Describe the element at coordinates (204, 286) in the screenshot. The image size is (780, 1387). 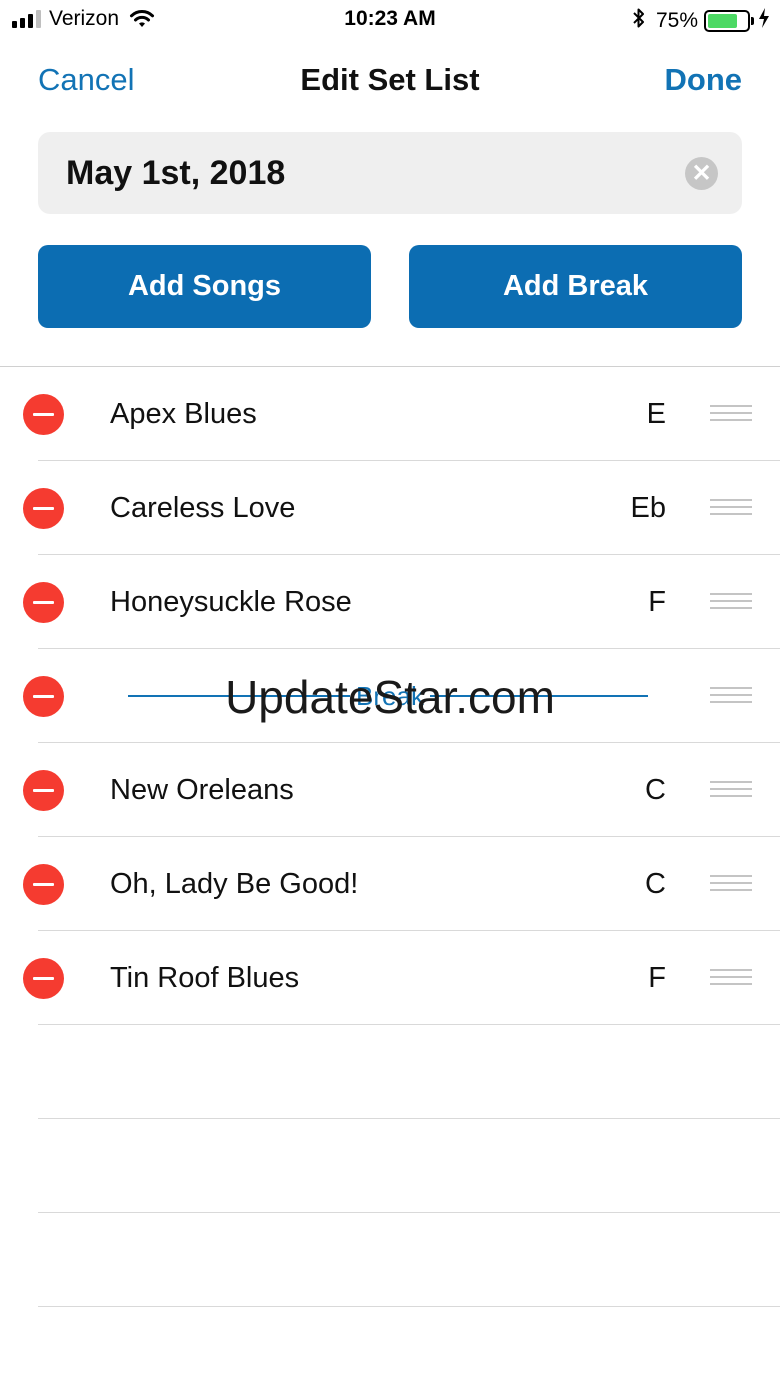
I see `add-songs-button: Add Songs` at that location.